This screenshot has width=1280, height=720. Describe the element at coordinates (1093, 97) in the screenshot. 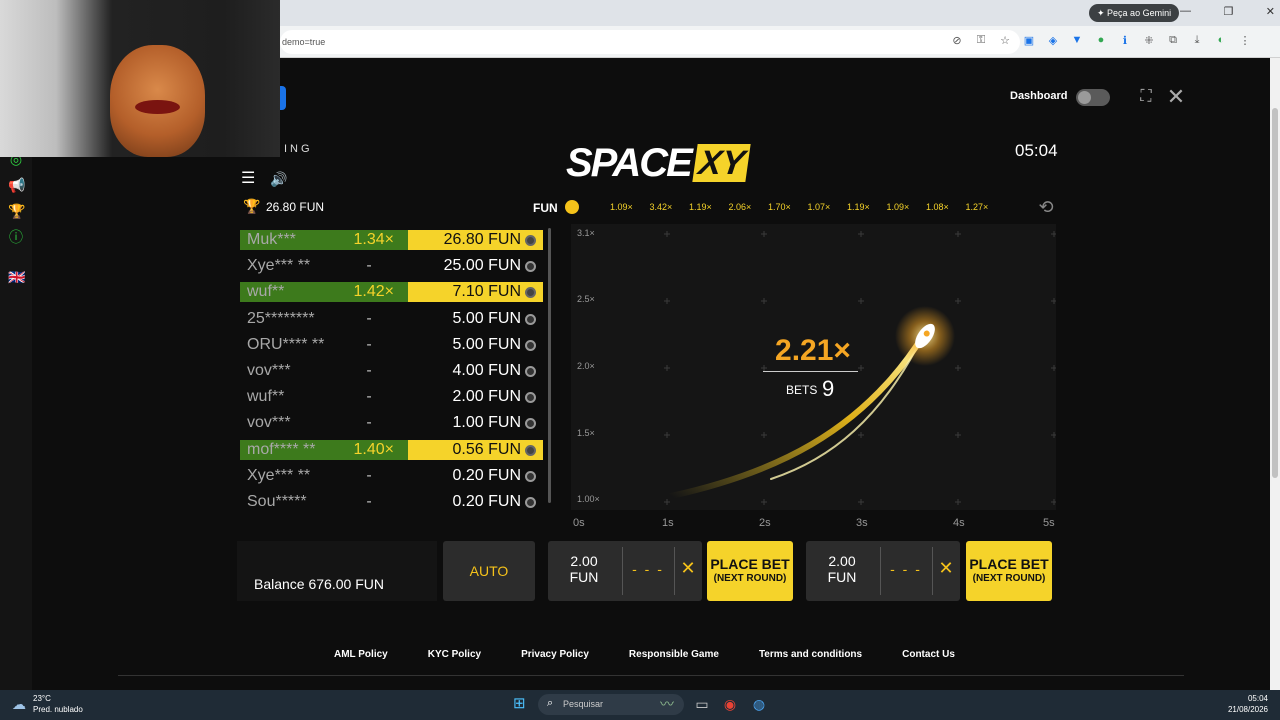

I see `dashboard-toggle` at that location.